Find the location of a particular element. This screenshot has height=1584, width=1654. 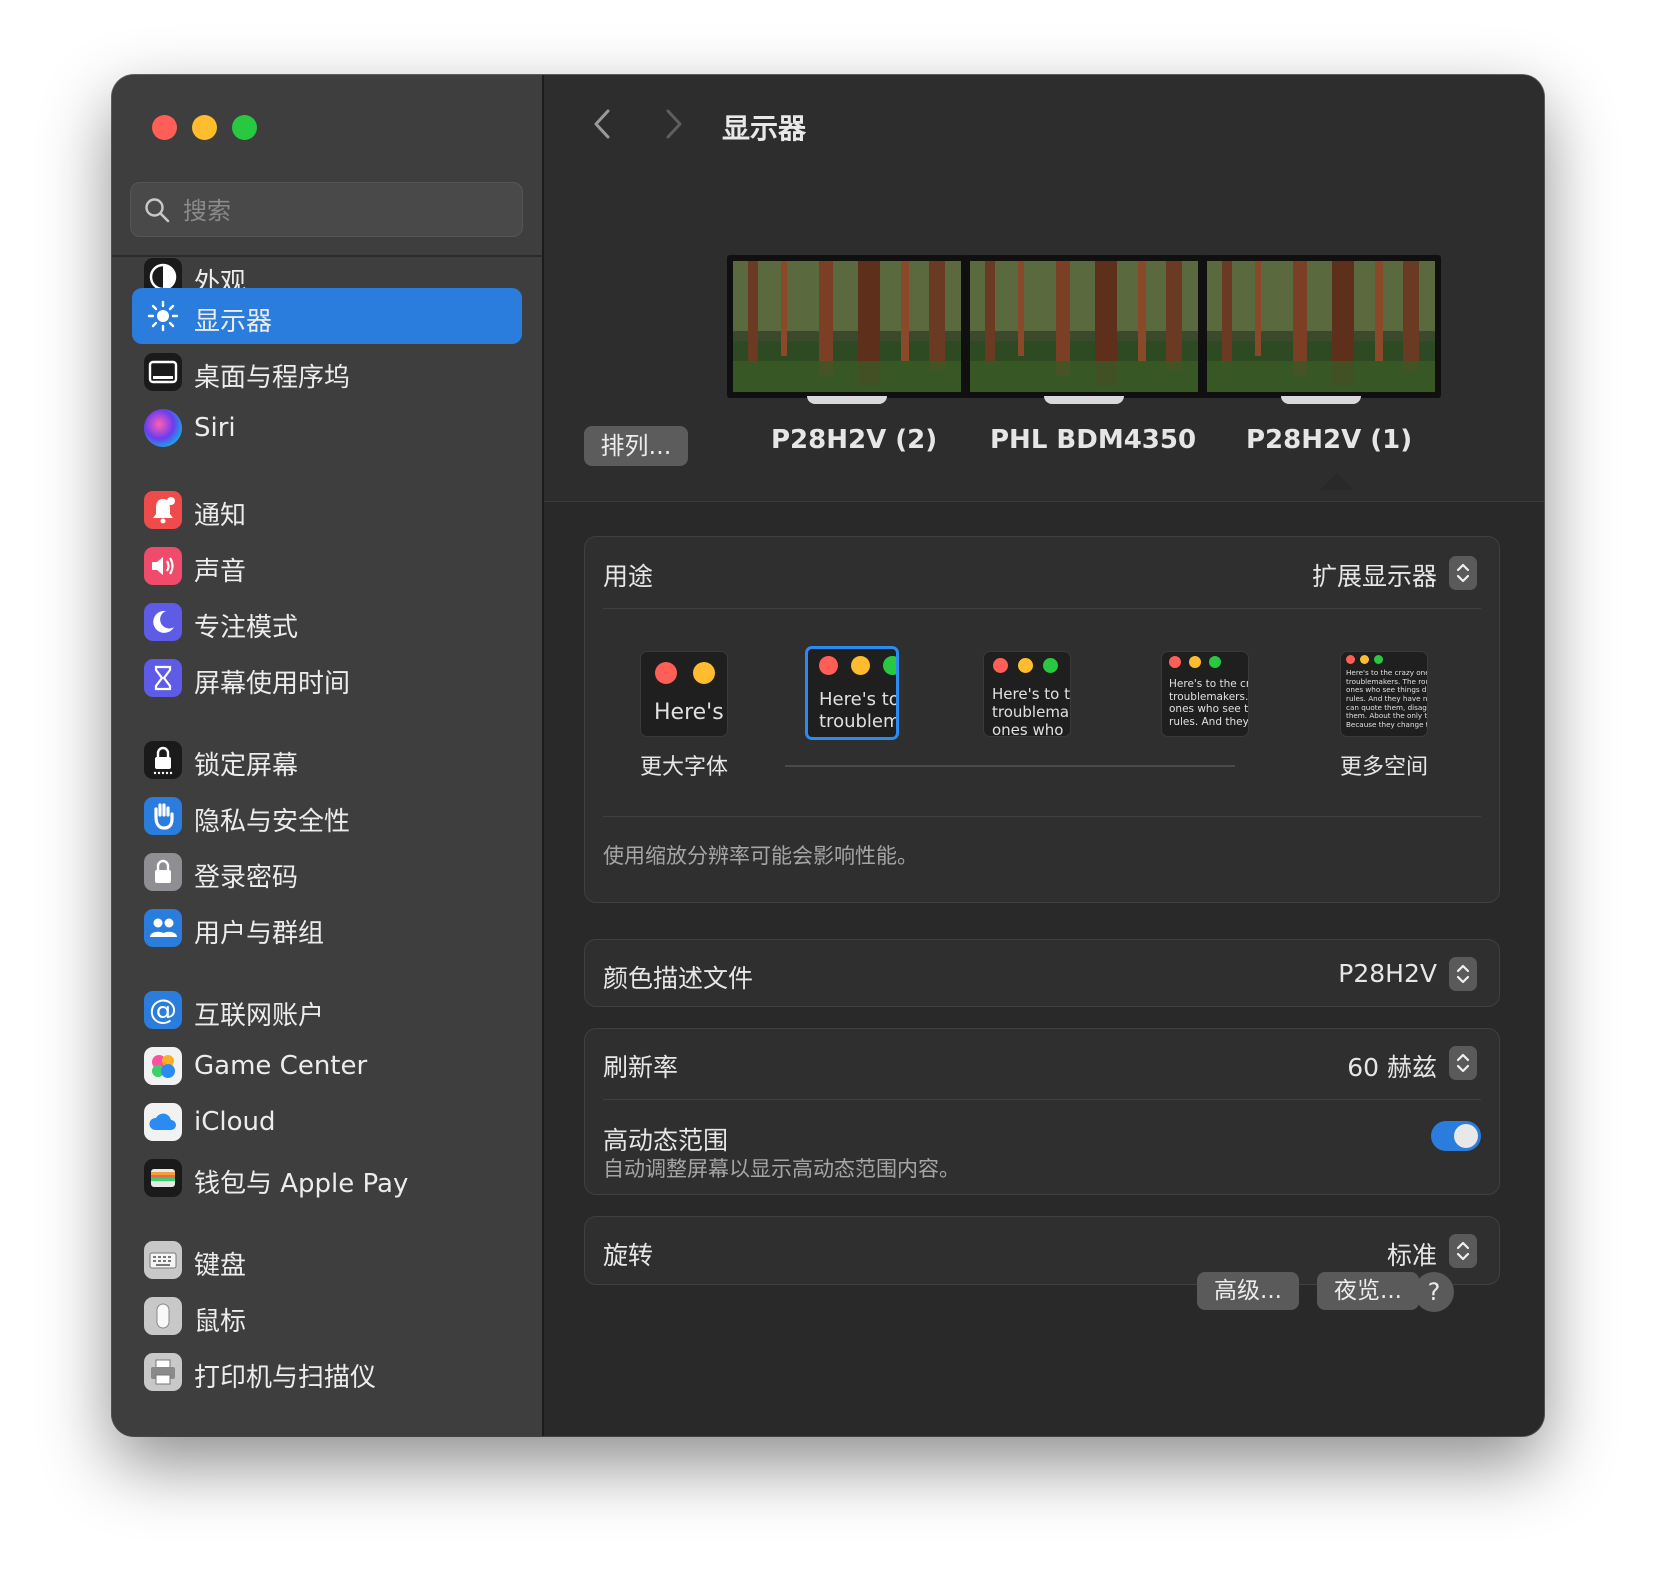

hdr-toggle is located at coordinates (1456, 1136).